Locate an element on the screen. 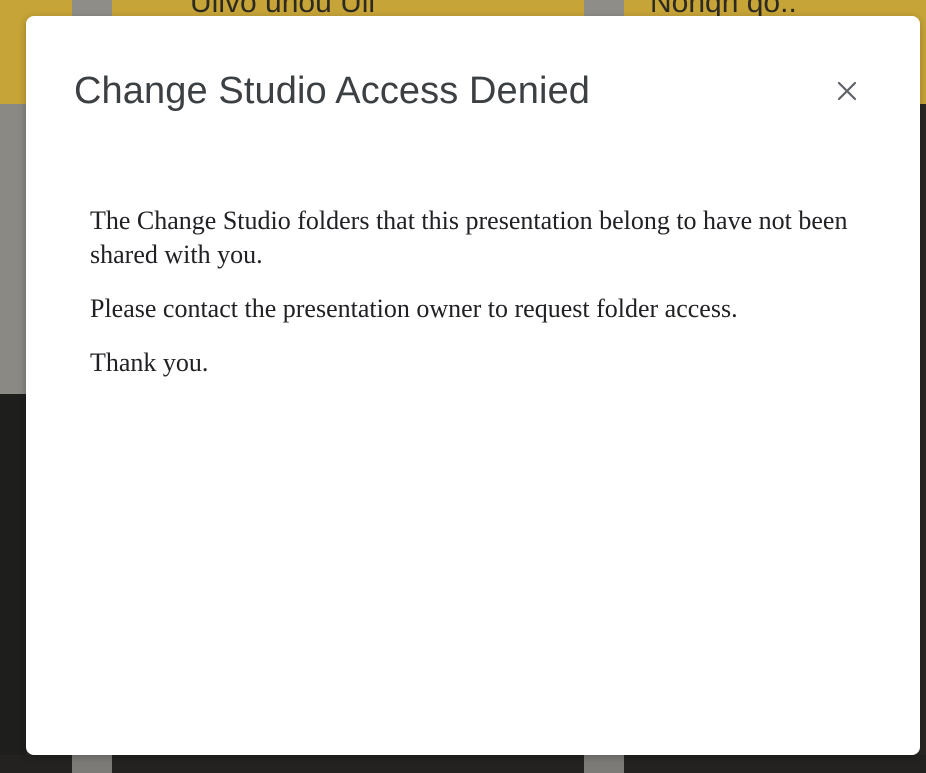  close-button is located at coordinates (847, 91).